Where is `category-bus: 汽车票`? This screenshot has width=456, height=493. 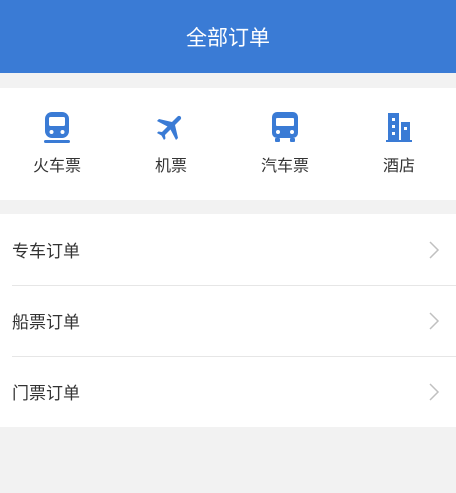
category-bus: 汽车票 is located at coordinates (285, 144).